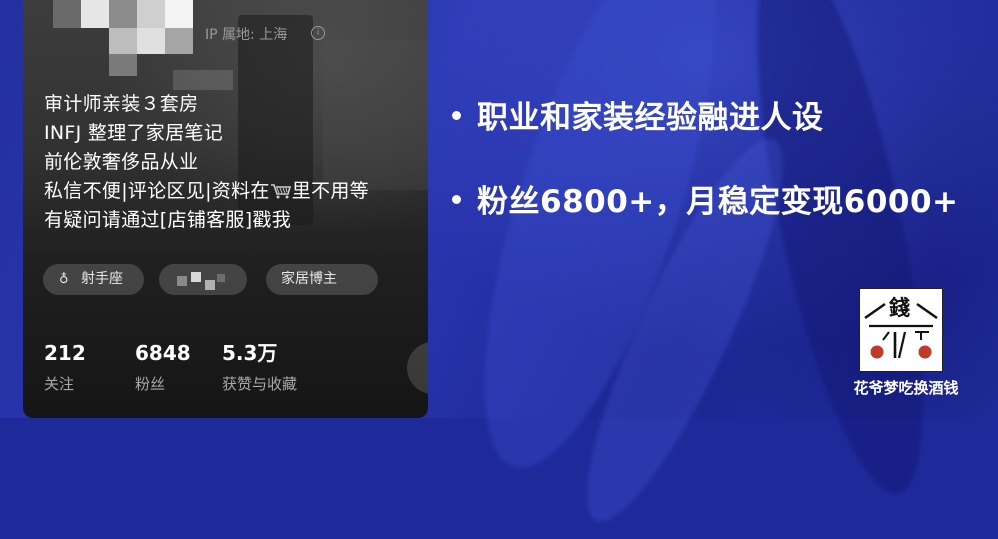  Describe the element at coordinates (899, 308) in the screenshot. I see `logo-glyph: 錢` at that location.